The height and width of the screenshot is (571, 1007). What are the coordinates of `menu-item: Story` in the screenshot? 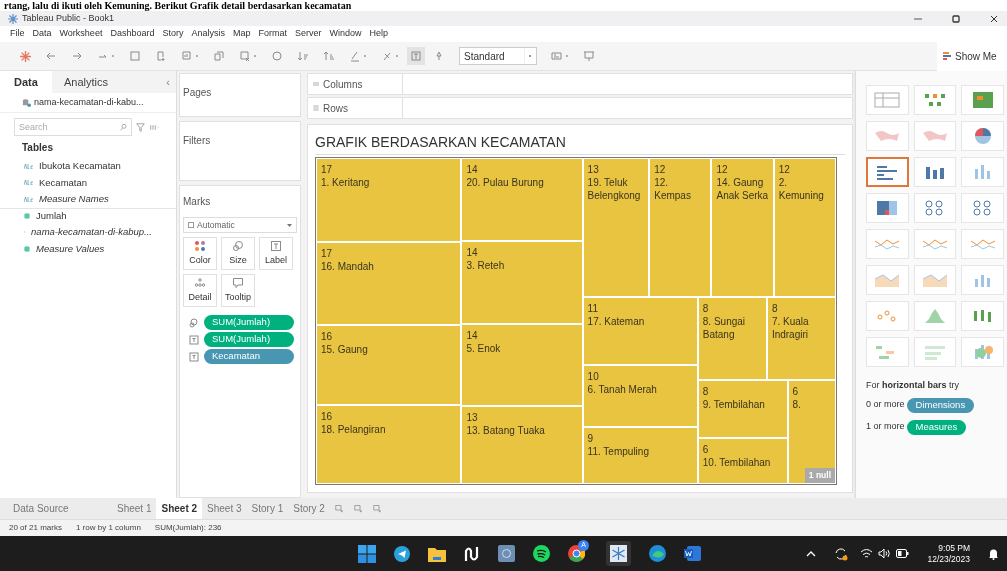 It's located at (173, 34).